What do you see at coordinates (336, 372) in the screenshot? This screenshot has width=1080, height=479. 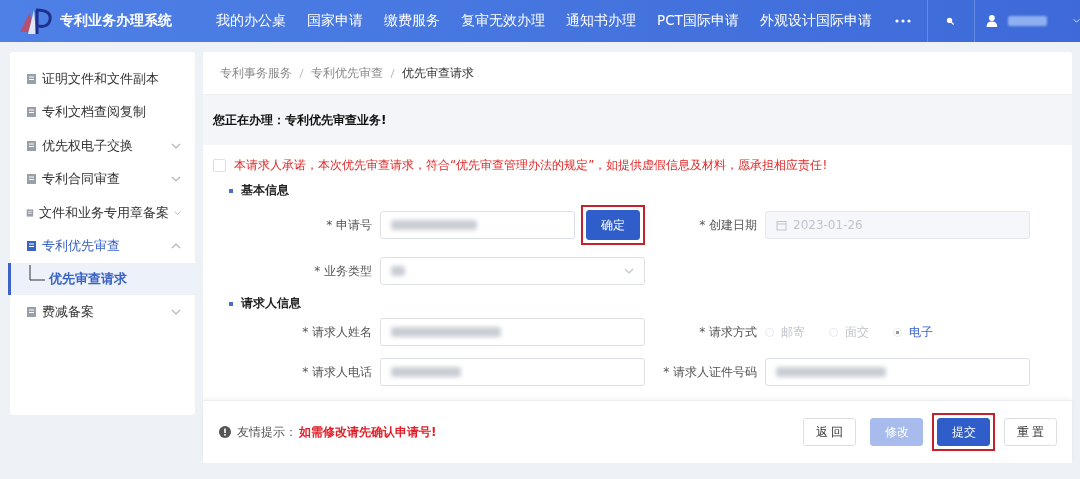 I see `field-label: * 请求人电话` at bounding box center [336, 372].